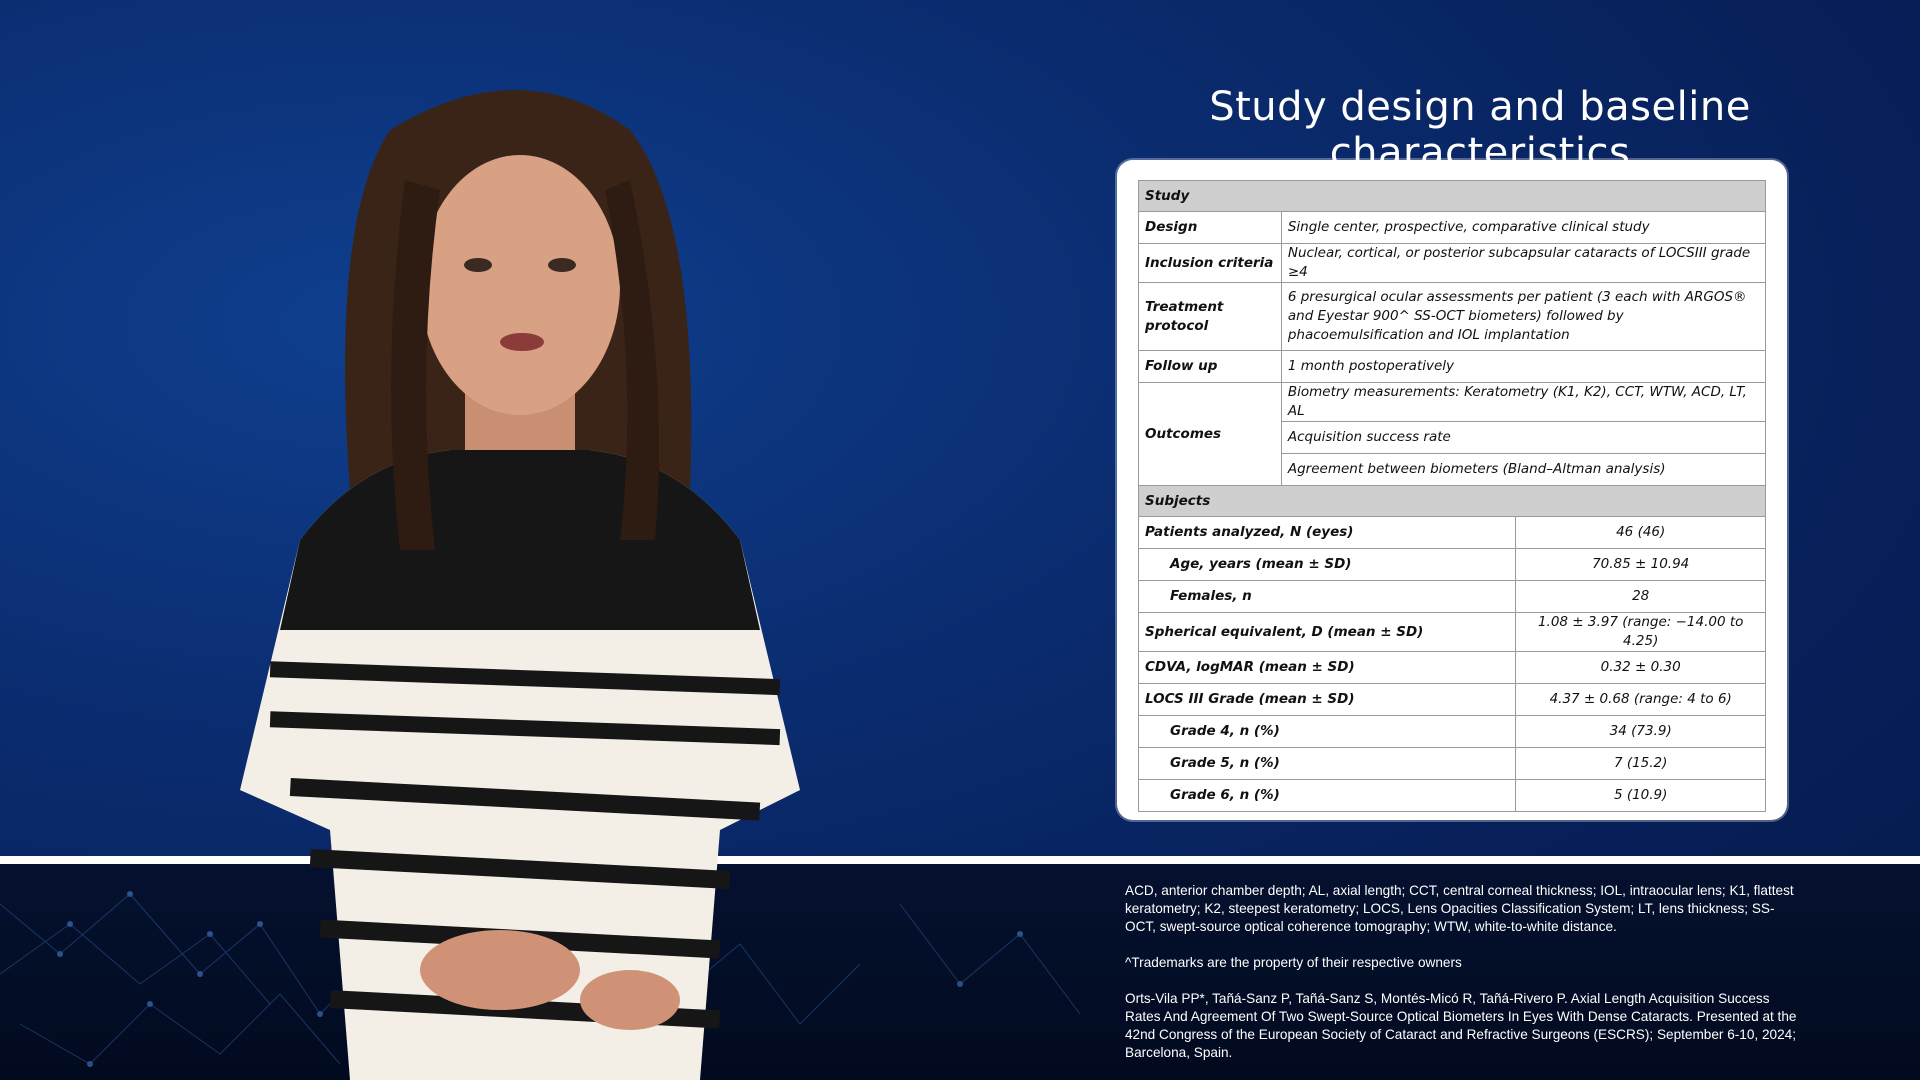 The image size is (1920, 1080). I want to click on table-row: Grade 4, n (%) 34 (73.9), so click(1451, 731).